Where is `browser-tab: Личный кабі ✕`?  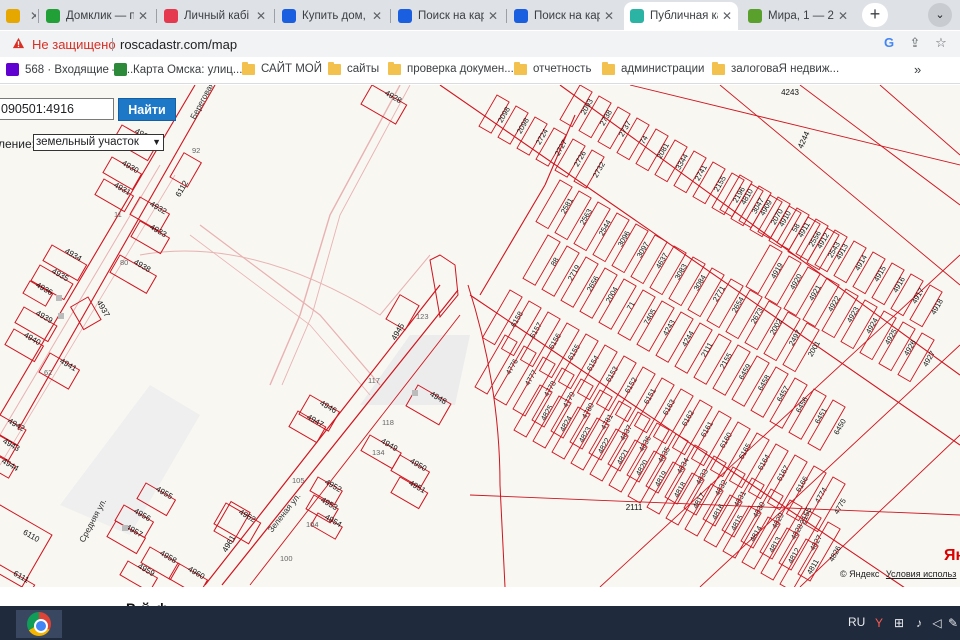 browser-tab: Личный кабі ✕ is located at coordinates (215, 16).